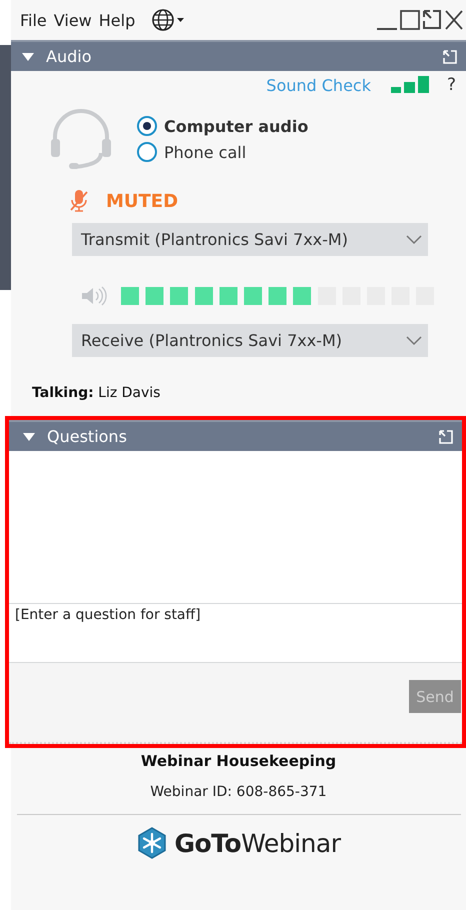 Image resolution: width=466 pixels, height=910 pixels. I want to click on radio-option: Phone call, so click(222, 152).